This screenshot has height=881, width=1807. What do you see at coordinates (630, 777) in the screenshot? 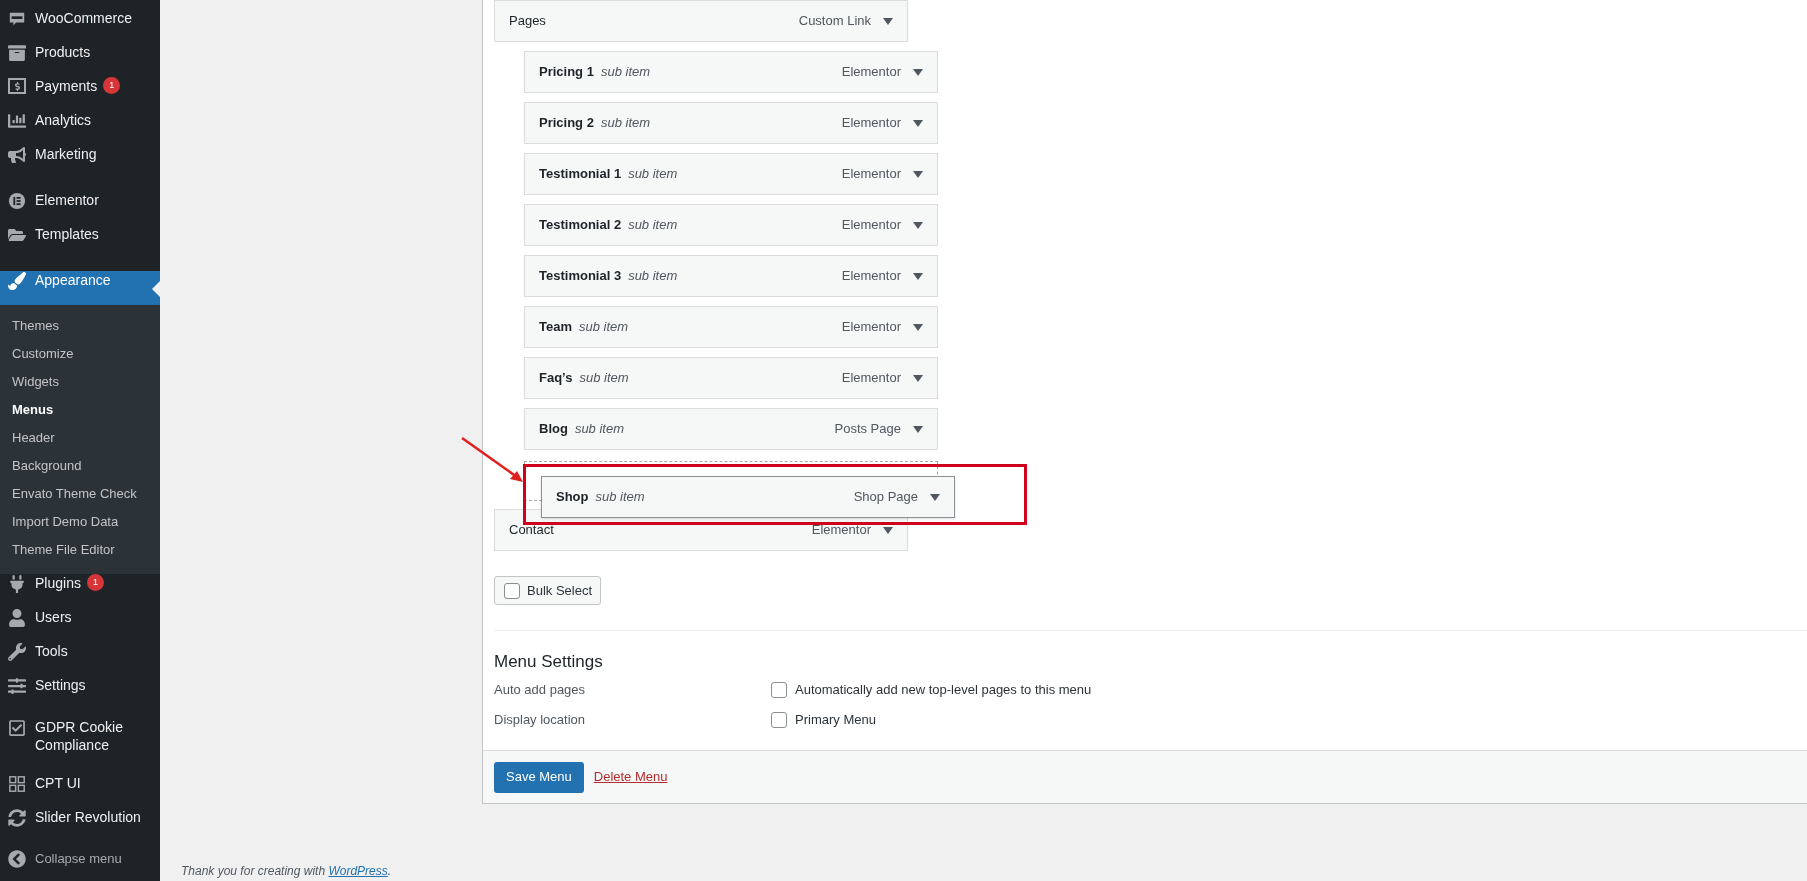
I see `delete-menu-link: Delete Menu` at bounding box center [630, 777].